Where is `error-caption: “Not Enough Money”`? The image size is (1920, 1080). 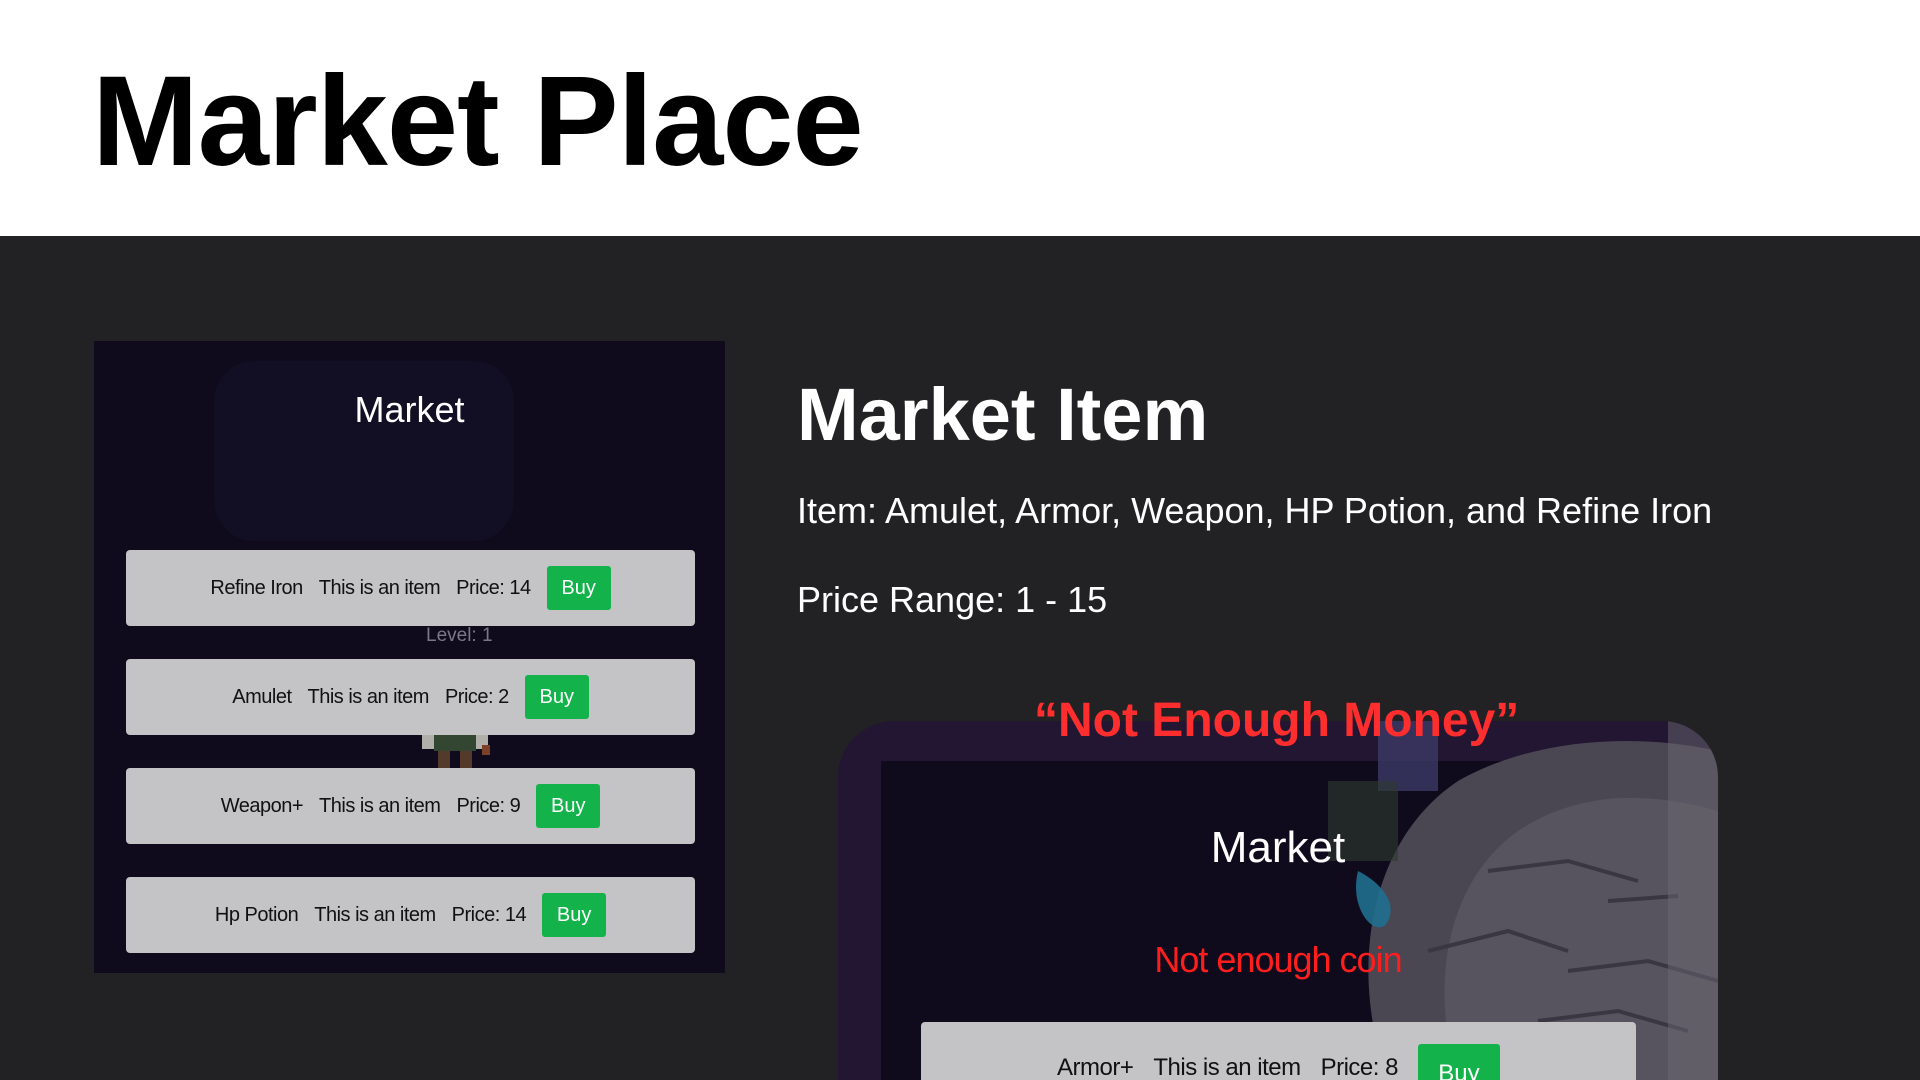 error-caption: “Not Enough Money” is located at coordinates (1277, 720).